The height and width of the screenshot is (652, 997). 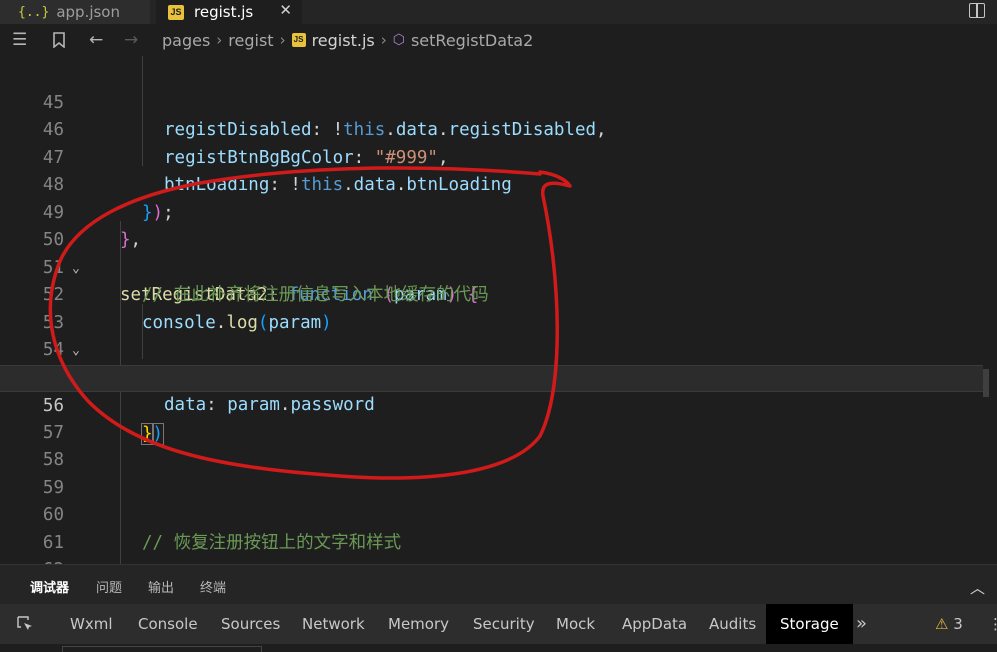 What do you see at coordinates (96, 40) in the screenshot?
I see `back-arrow-icon: ←` at bounding box center [96, 40].